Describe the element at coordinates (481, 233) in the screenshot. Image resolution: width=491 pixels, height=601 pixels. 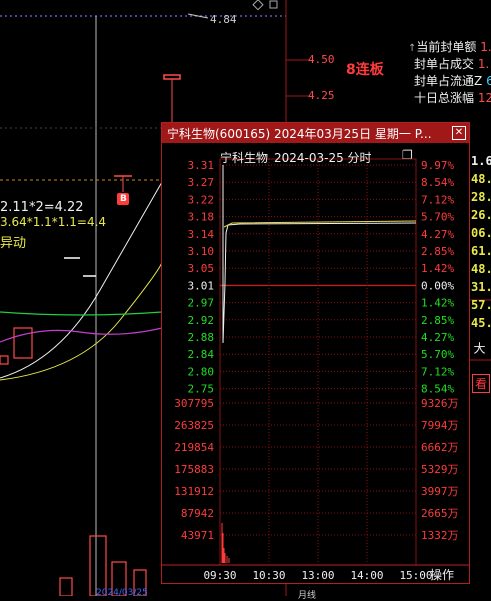
I see `right-edge-value: 06.6` at that location.